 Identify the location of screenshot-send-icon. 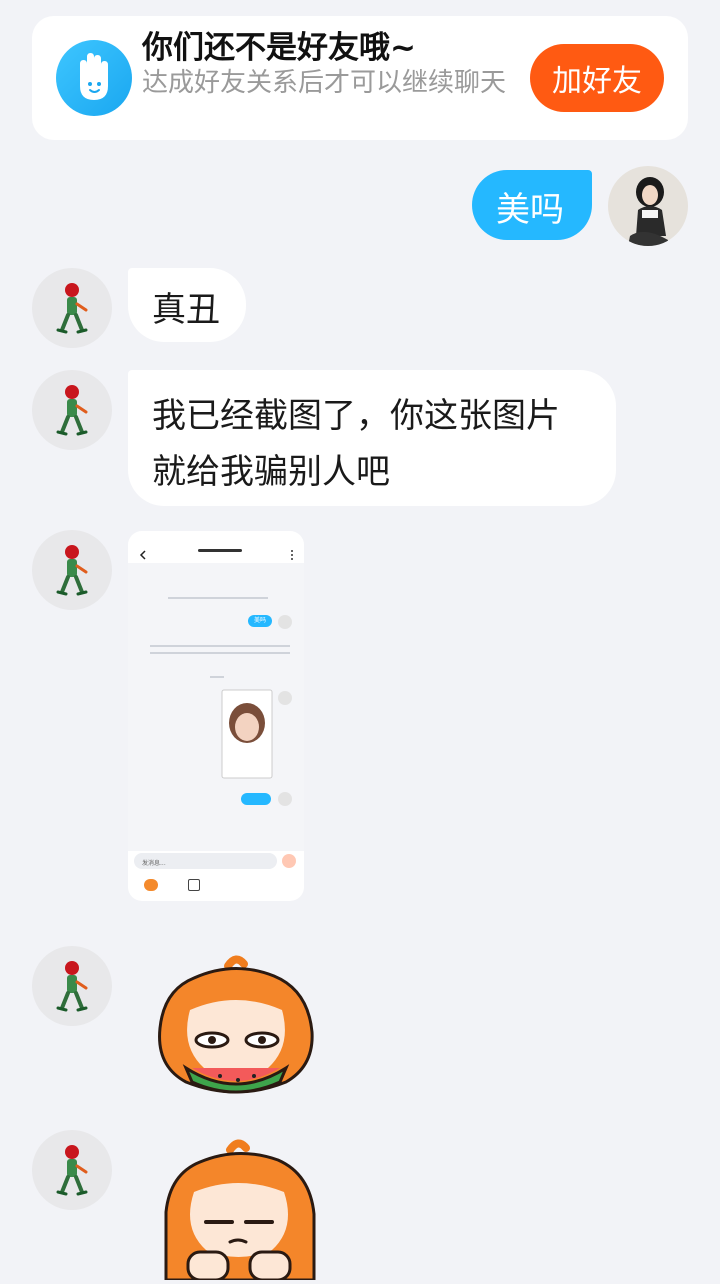
(289, 861).